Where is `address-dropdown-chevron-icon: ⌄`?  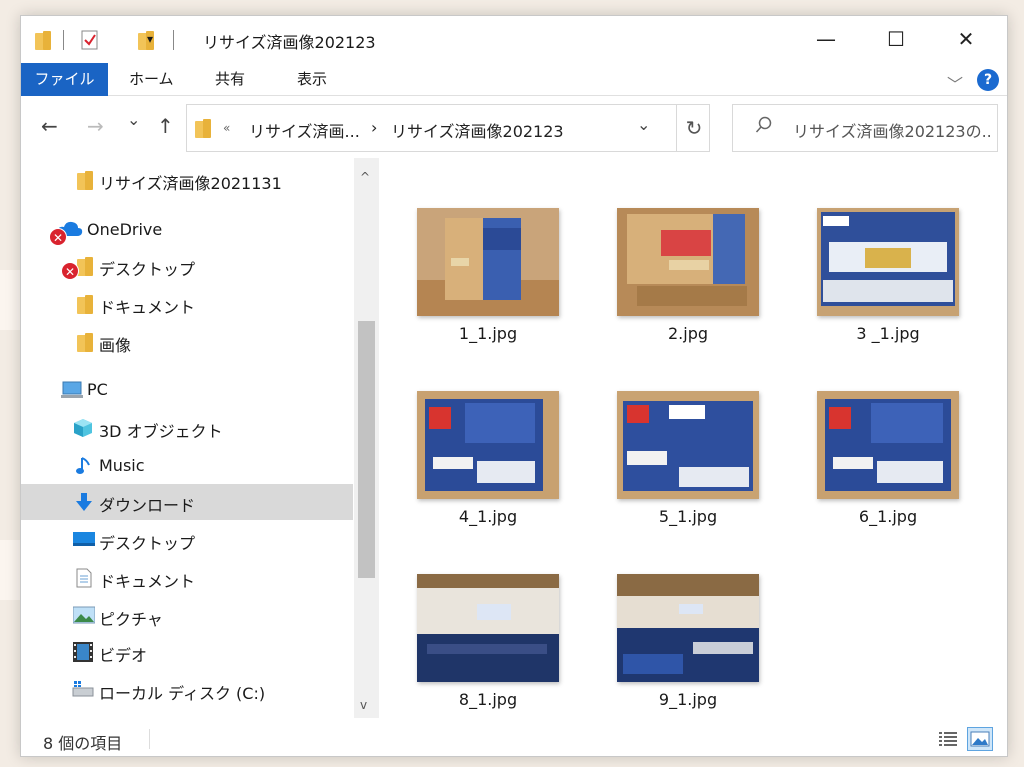
address-dropdown-chevron-icon: ⌄ is located at coordinates (643, 124).